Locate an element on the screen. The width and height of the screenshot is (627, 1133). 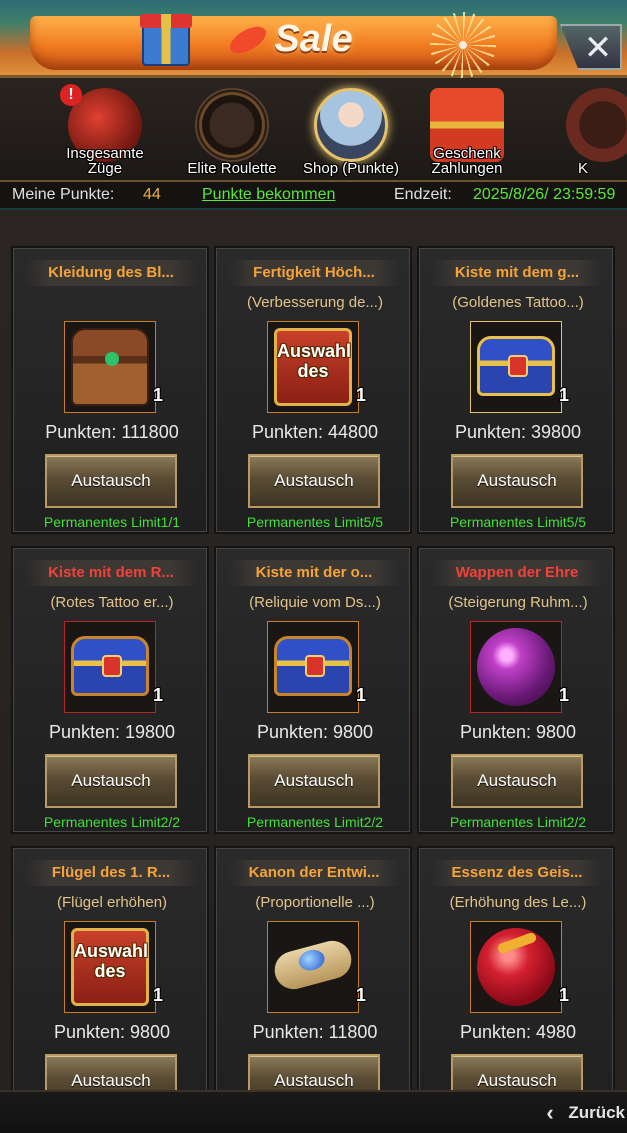
close-icon: ✕ is located at coordinates (598, 48).